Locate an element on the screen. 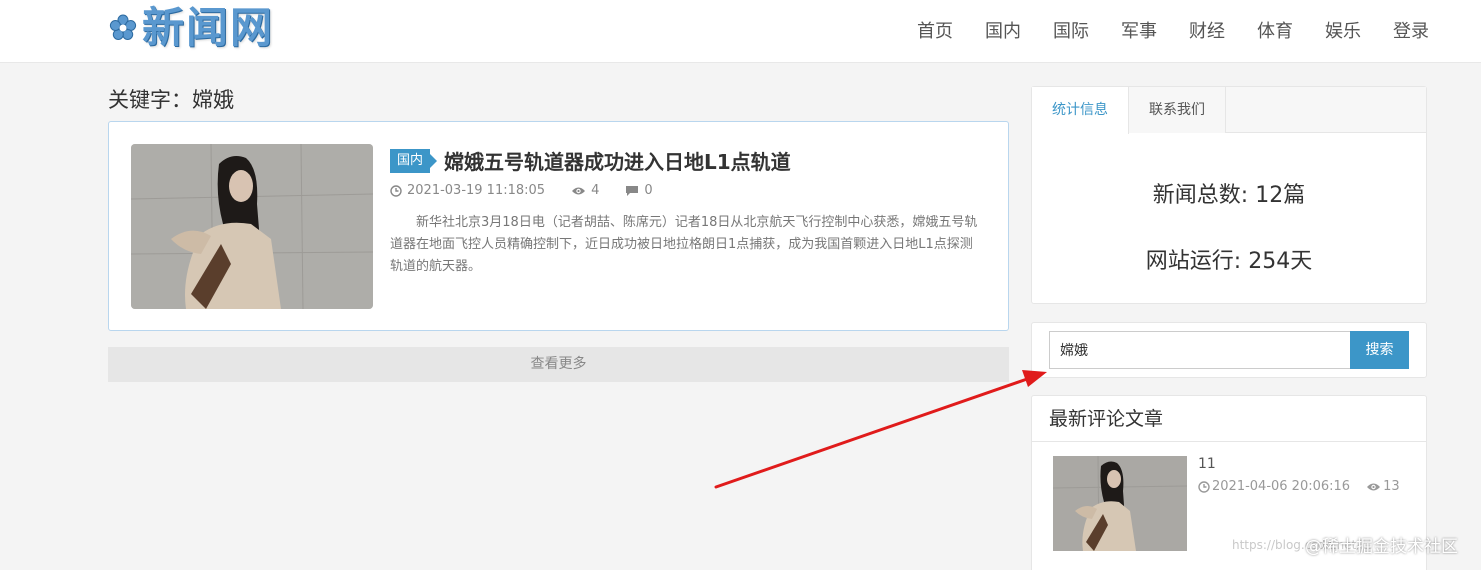 The width and height of the screenshot is (1481, 570). article-header: 国内 嫦娥五号轨道器成功进入日地L1点轨道 is located at coordinates (590, 160).